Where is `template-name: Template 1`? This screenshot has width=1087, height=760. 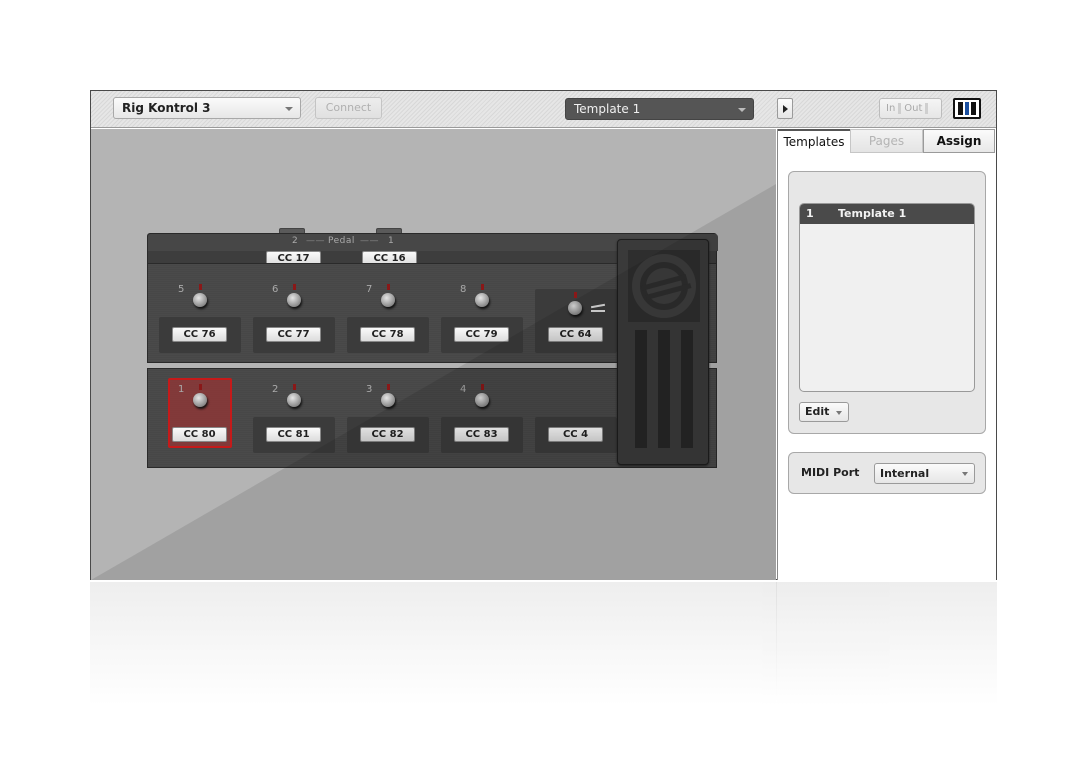
template-name: Template 1 is located at coordinates (872, 213).